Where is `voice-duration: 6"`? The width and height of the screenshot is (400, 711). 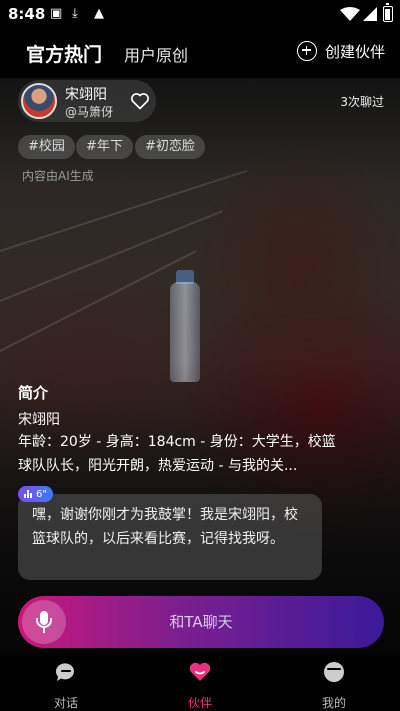
voice-duration: 6" is located at coordinates (41, 494).